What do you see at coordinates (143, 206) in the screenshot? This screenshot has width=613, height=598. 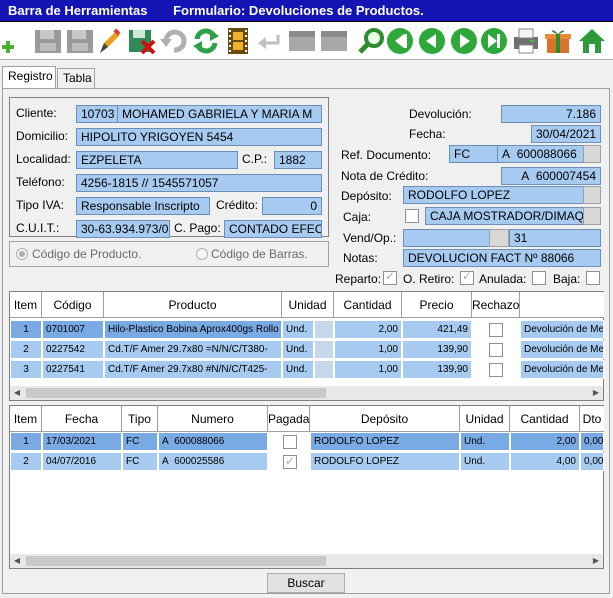 I see `tipo-iva-field: Responsable Inscripto` at bounding box center [143, 206].